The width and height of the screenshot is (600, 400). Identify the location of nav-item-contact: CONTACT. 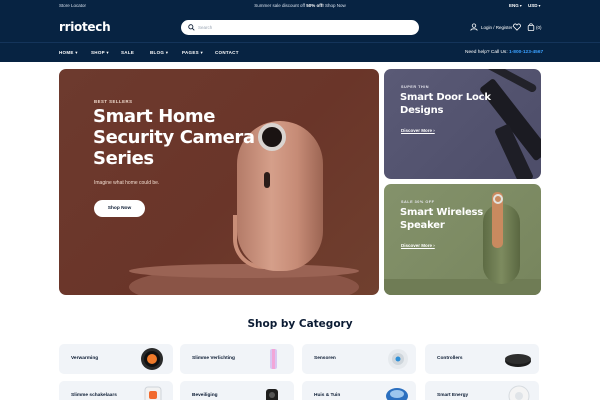
(227, 52).